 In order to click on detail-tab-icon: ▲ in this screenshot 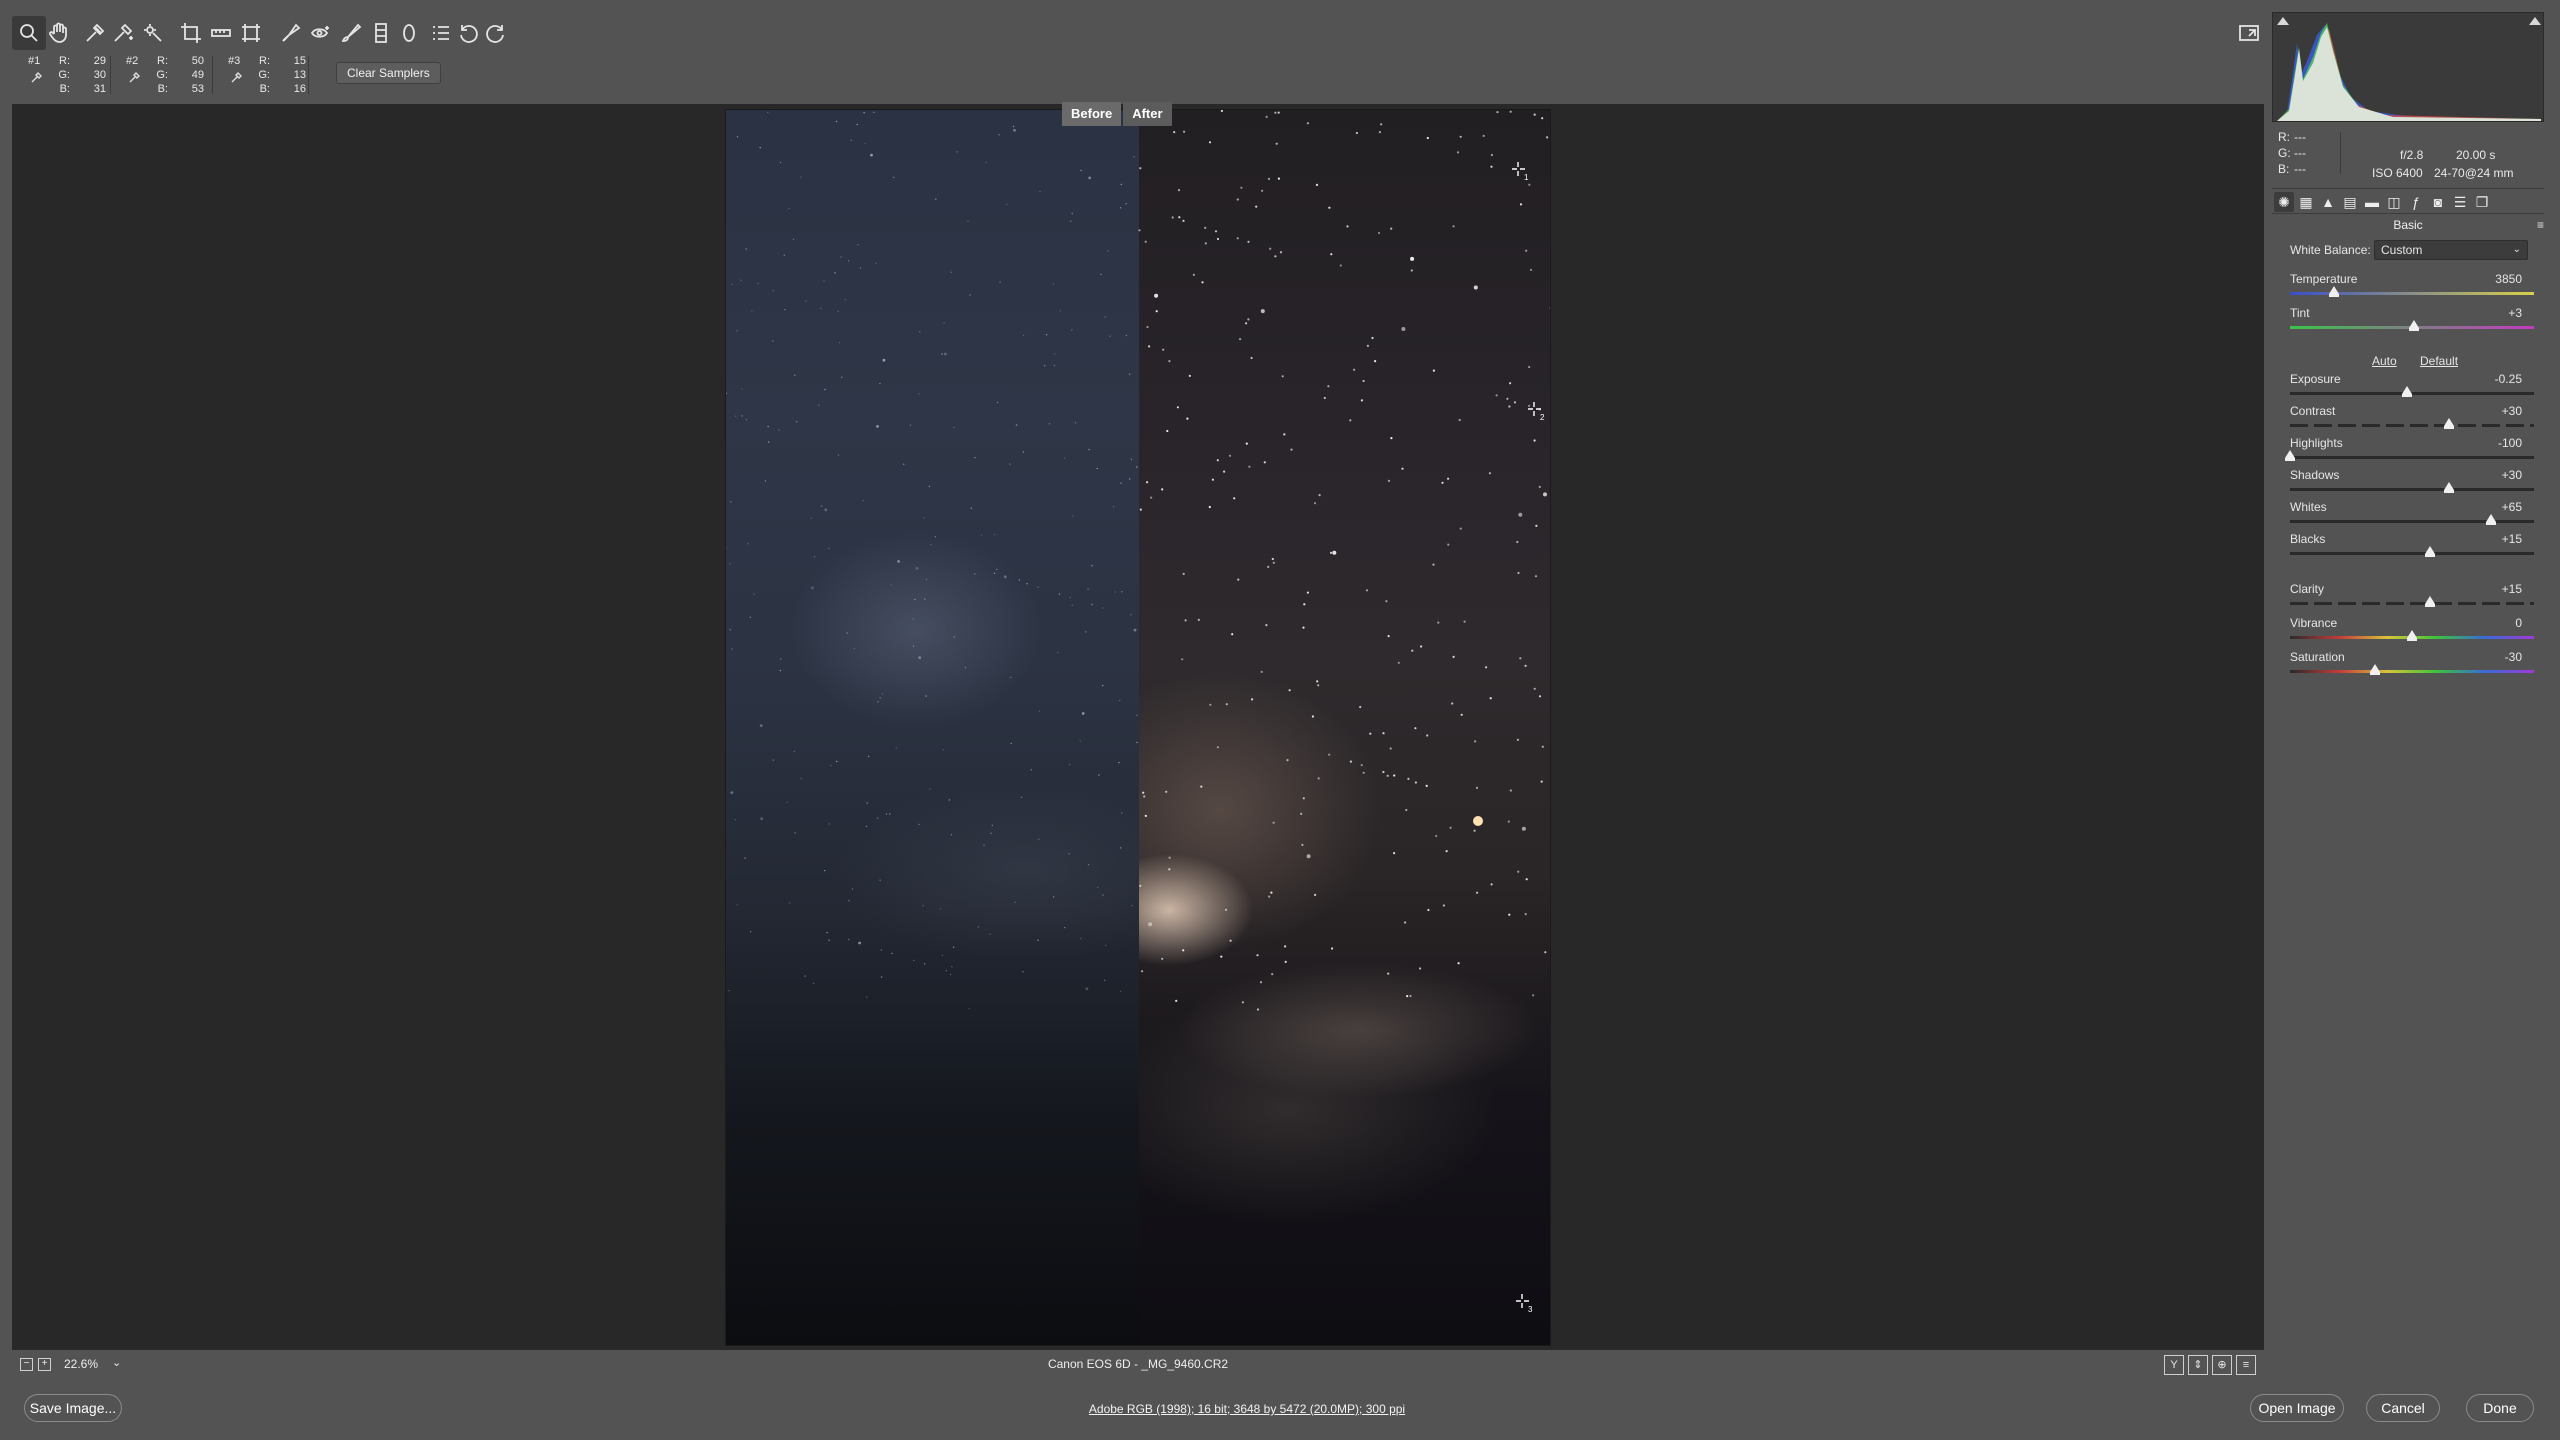, I will do `click(2328, 202)`.